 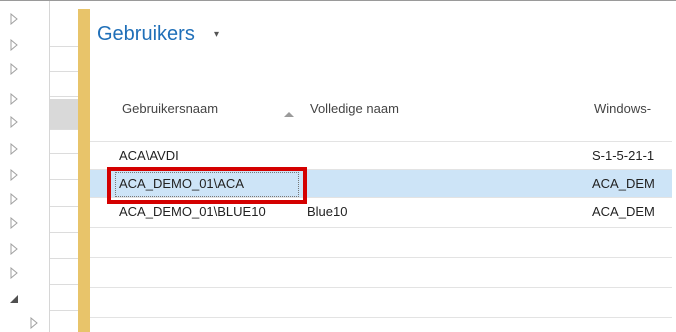 I want to click on cell-username: ACA_DEMO_01\BLUE10, so click(x=192, y=211).